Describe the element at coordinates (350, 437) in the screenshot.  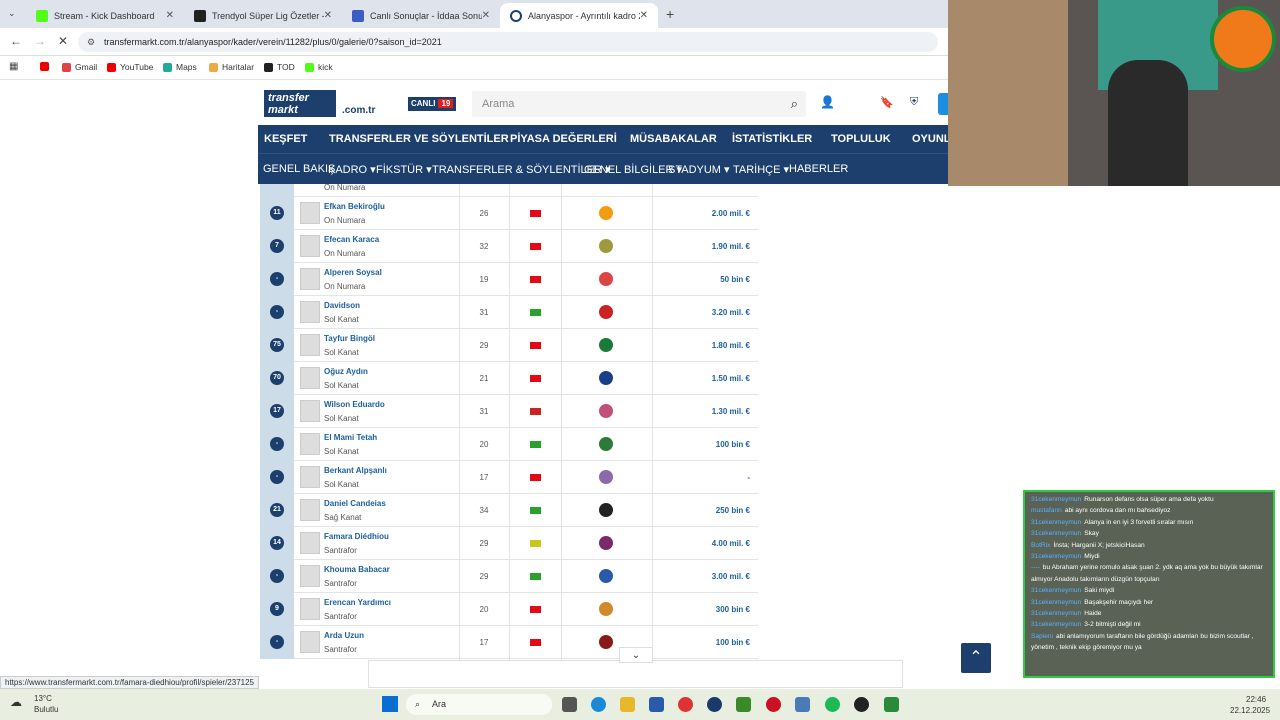
I see `player-name-link: El Mami Tetah` at that location.